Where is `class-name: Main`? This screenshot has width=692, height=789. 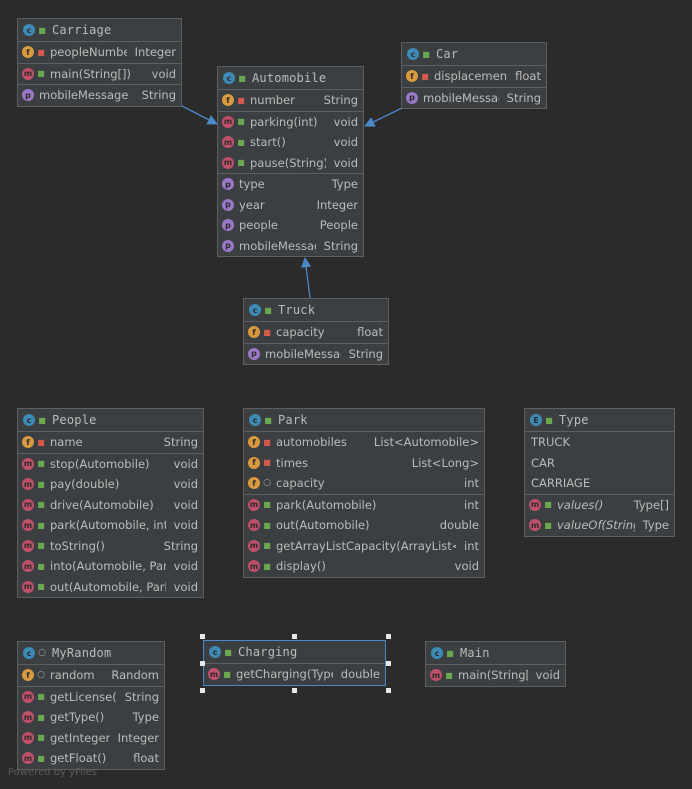
class-name: Main is located at coordinates (475, 653).